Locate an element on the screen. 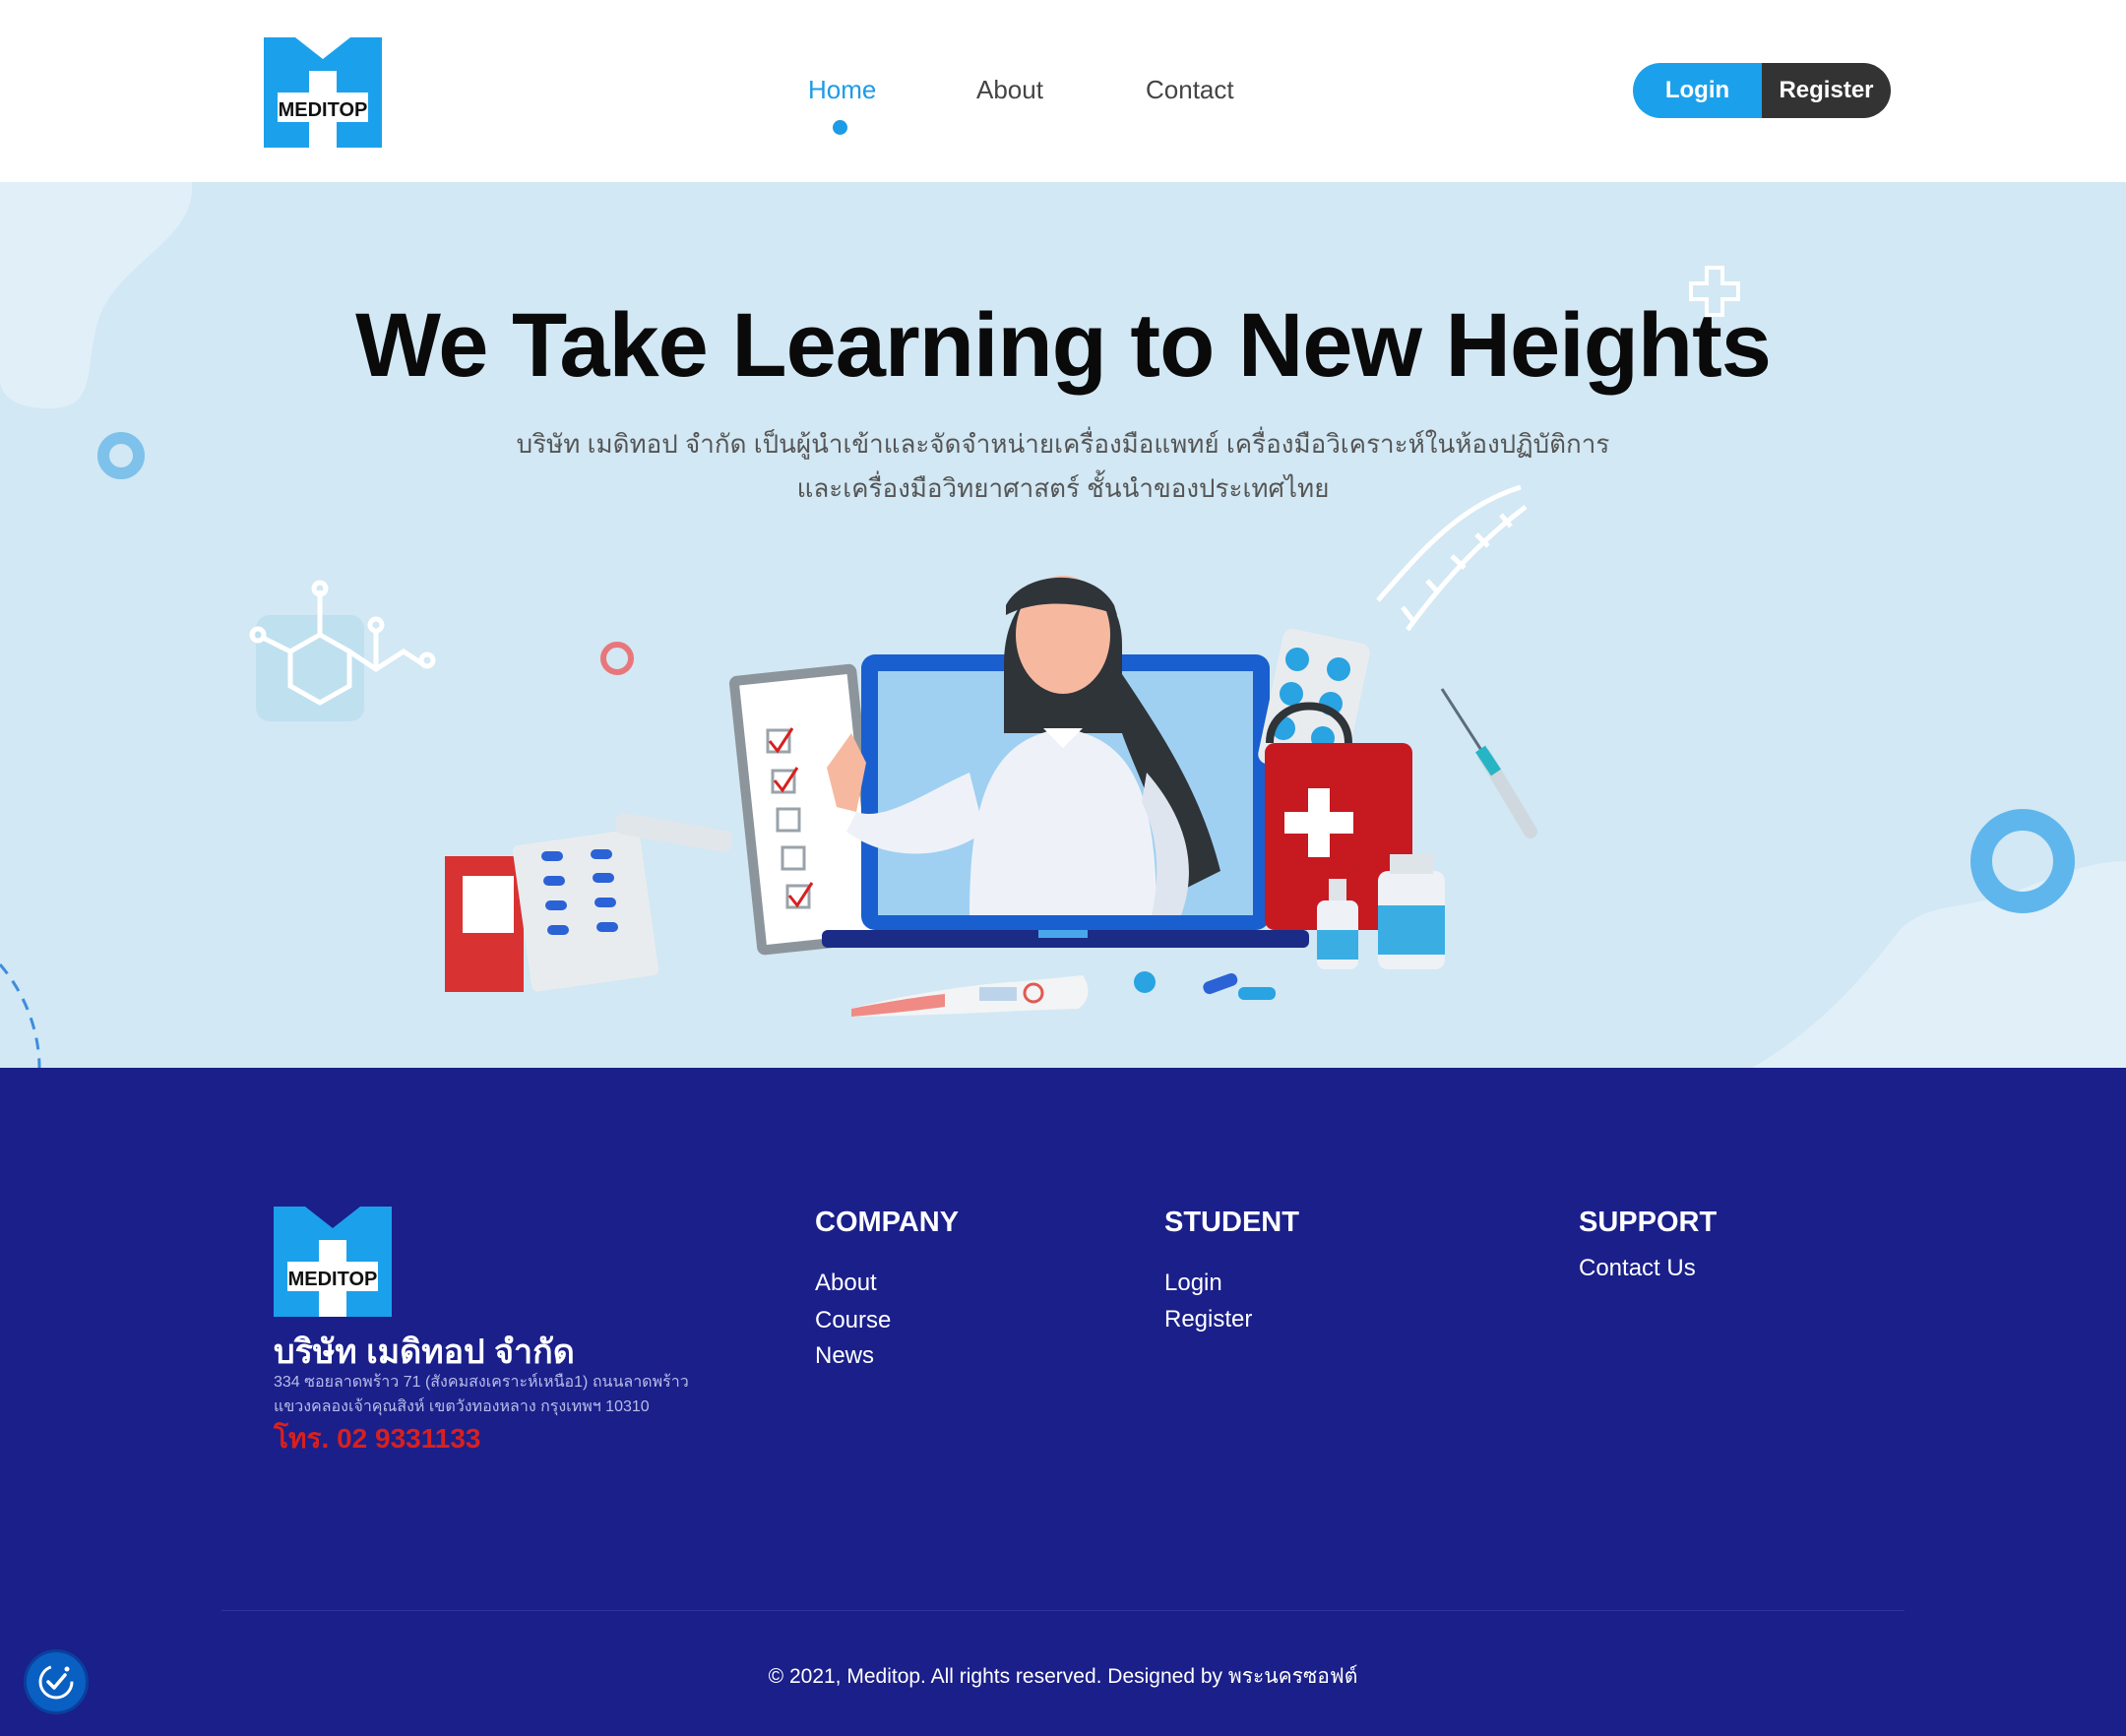 This screenshot has height=1736, width=2126. footer-link-login: Login is located at coordinates (1193, 1283).